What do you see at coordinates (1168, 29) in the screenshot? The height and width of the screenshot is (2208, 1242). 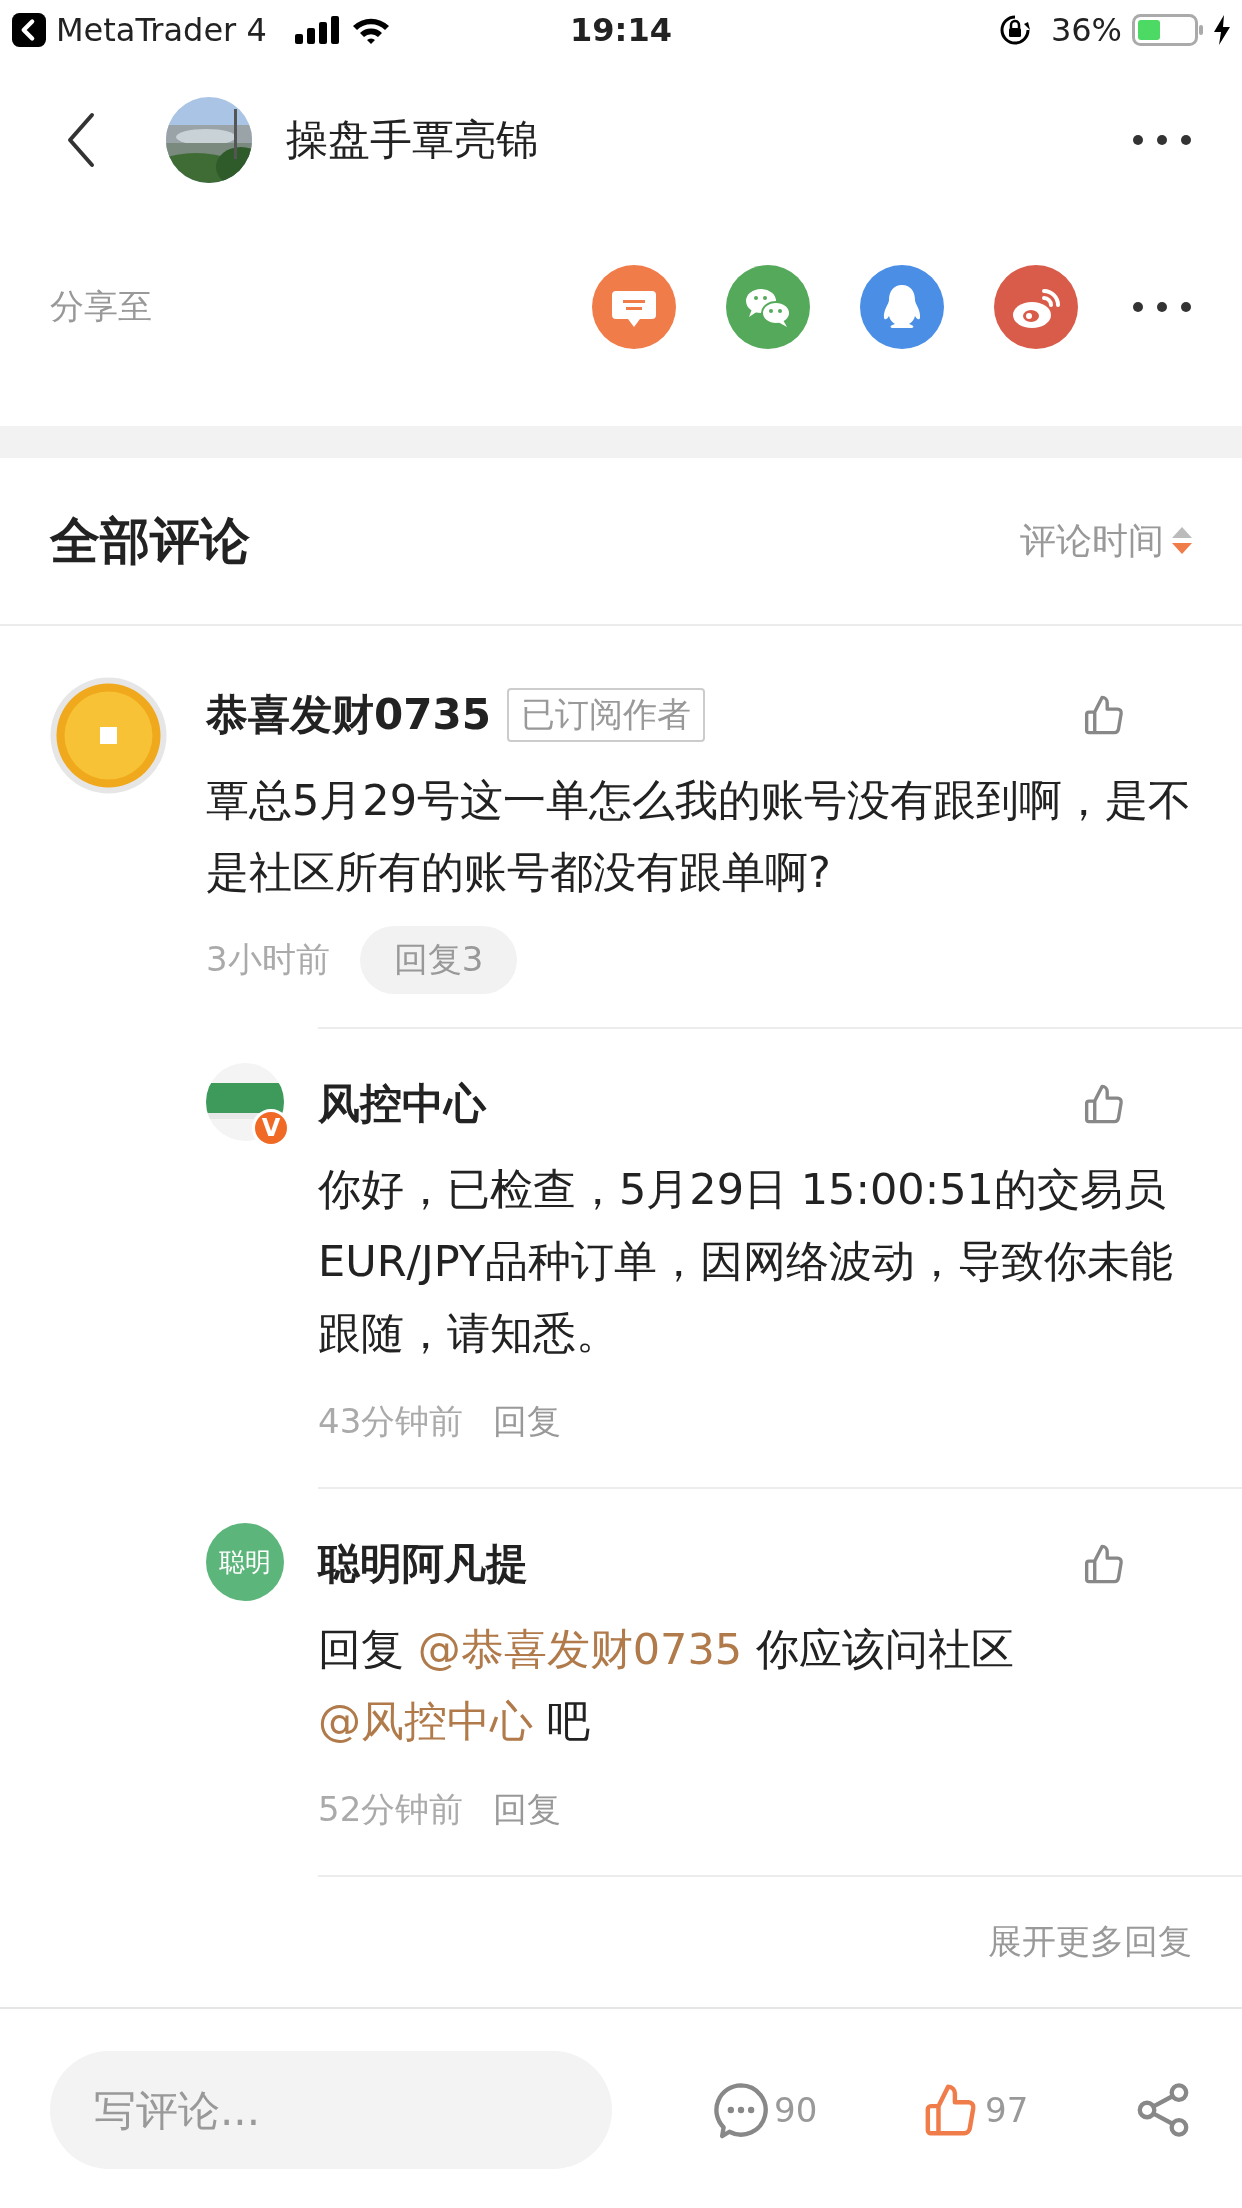 I see `battery-icon` at bounding box center [1168, 29].